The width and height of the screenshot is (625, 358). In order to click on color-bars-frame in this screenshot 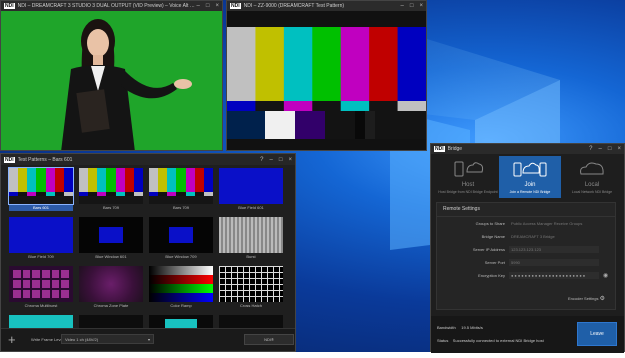, I will do `click(327, 83)`.